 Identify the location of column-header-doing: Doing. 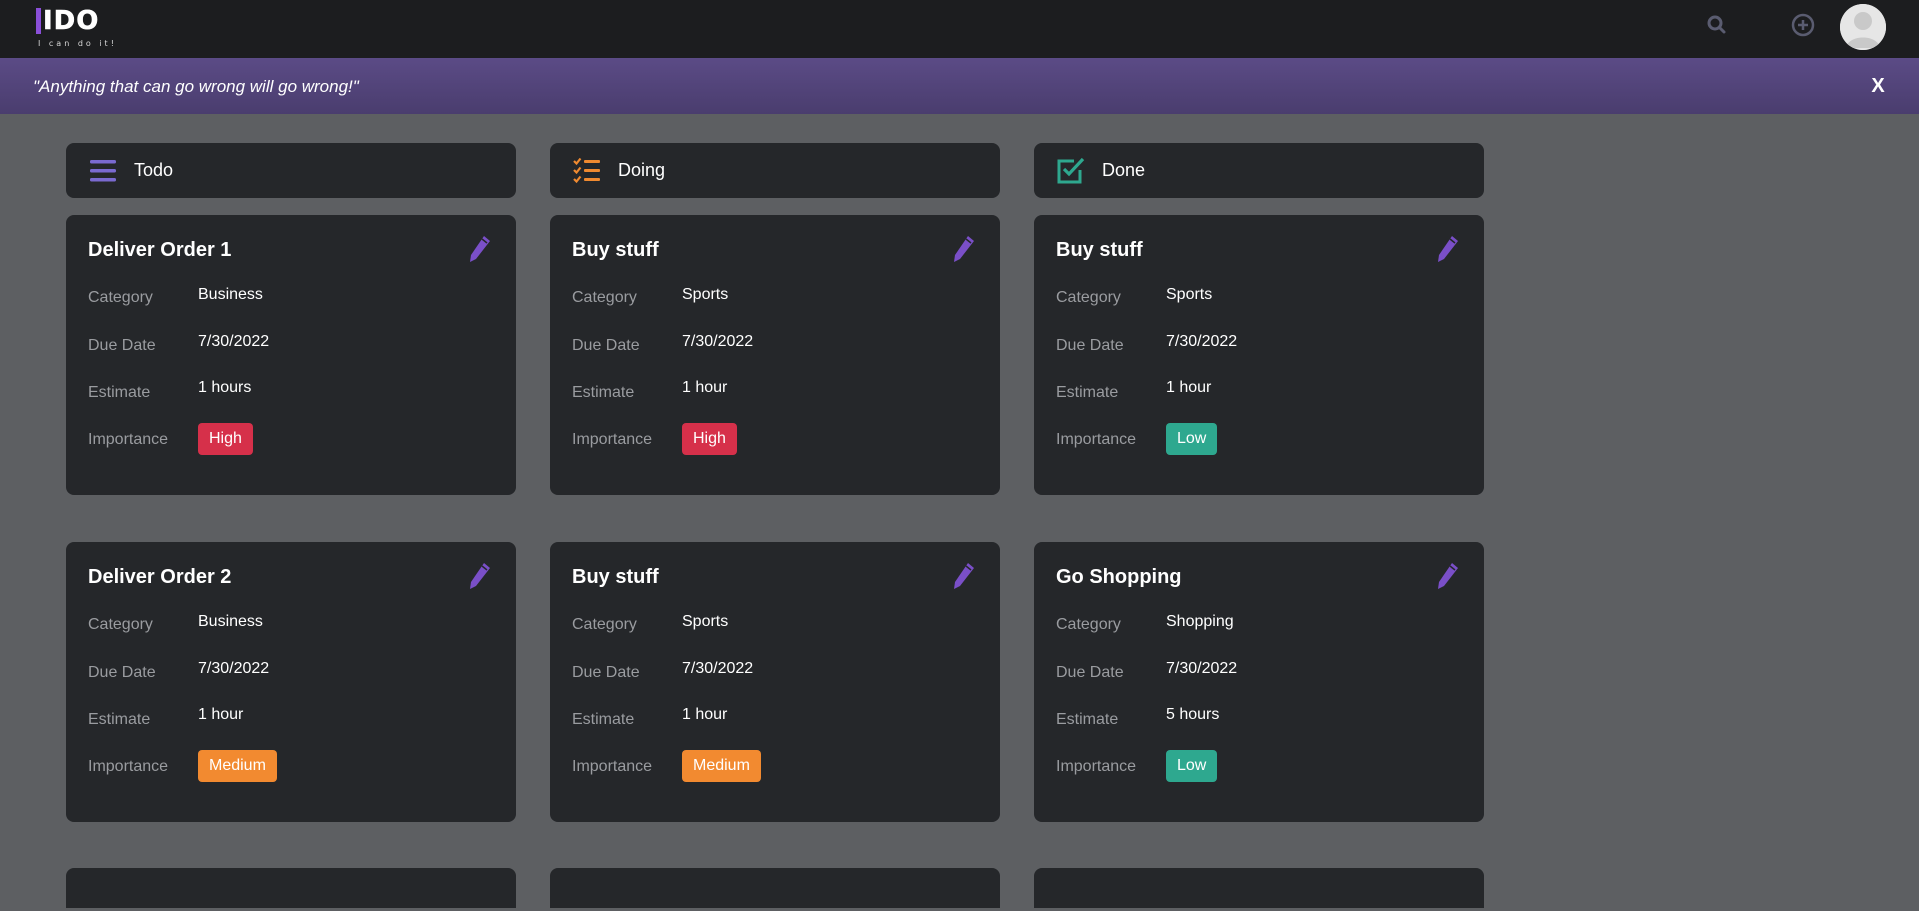
(775, 170).